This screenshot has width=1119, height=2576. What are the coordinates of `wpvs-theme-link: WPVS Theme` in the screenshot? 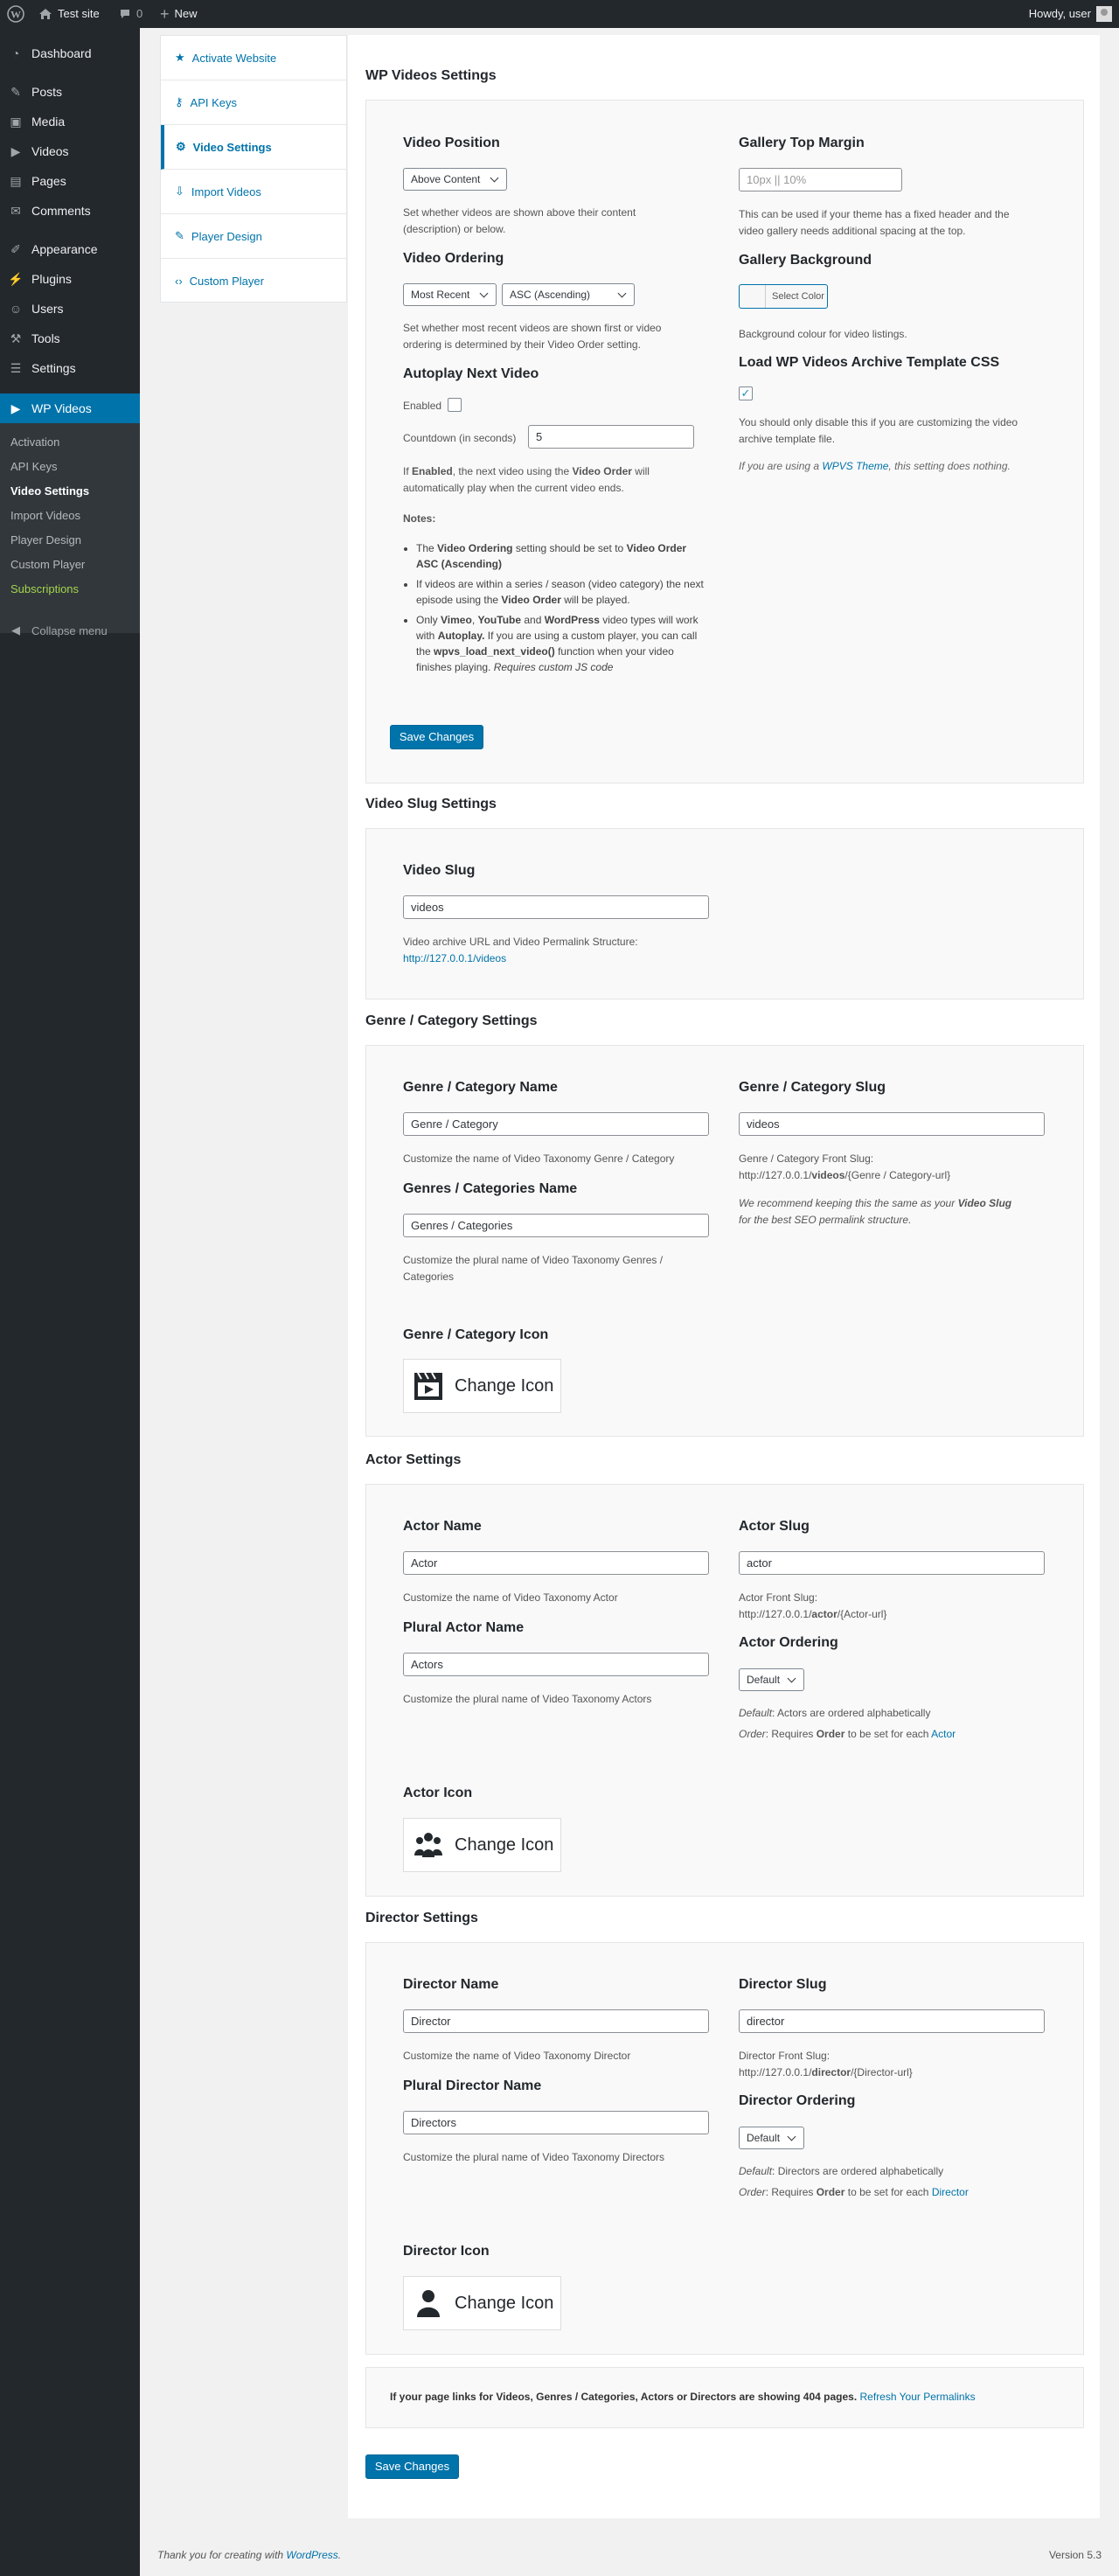 It's located at (855, 466).